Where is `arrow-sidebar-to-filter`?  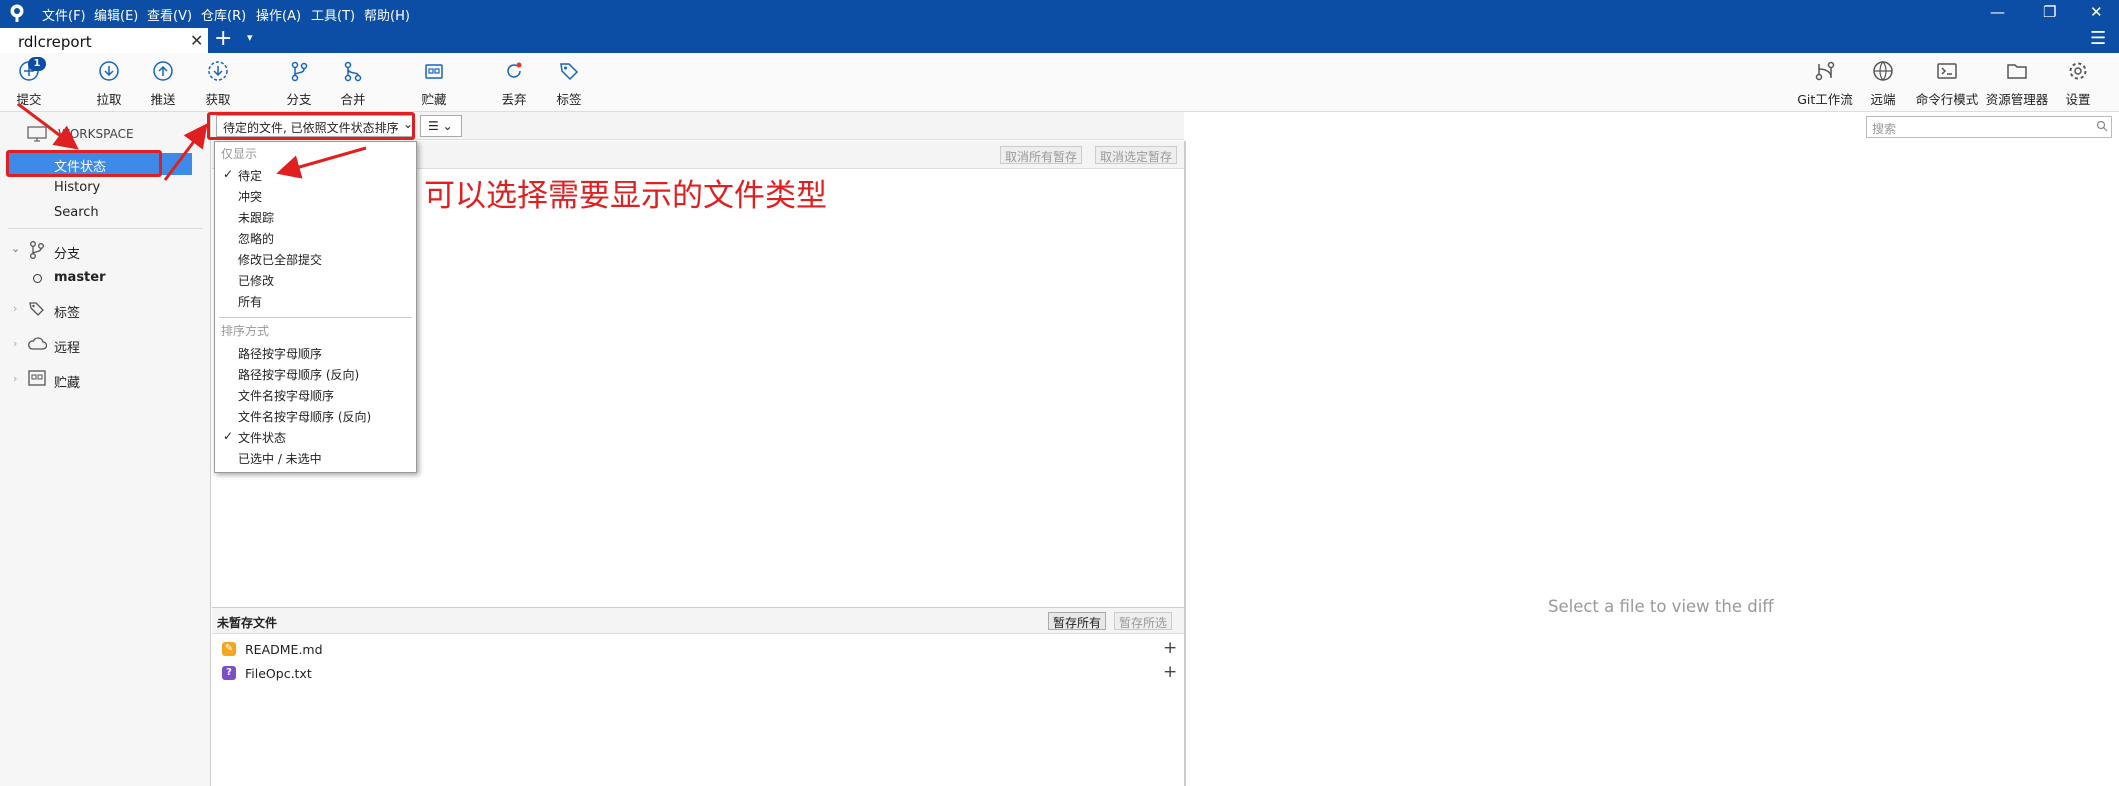 arrow-sidebar-to-filter is located at coordinates (185, 152).